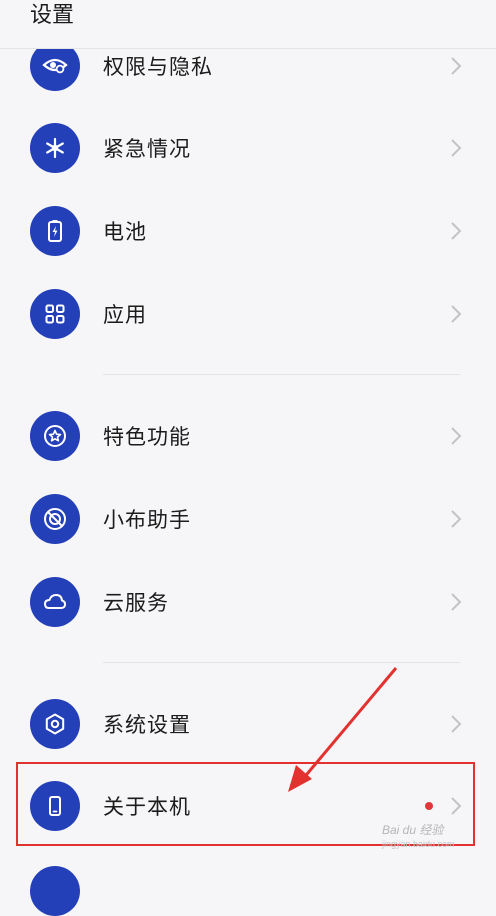 This screenshot has height=916, width=496. I want to click on settings-item-emergency: 紧急情况, so click(248, 148).